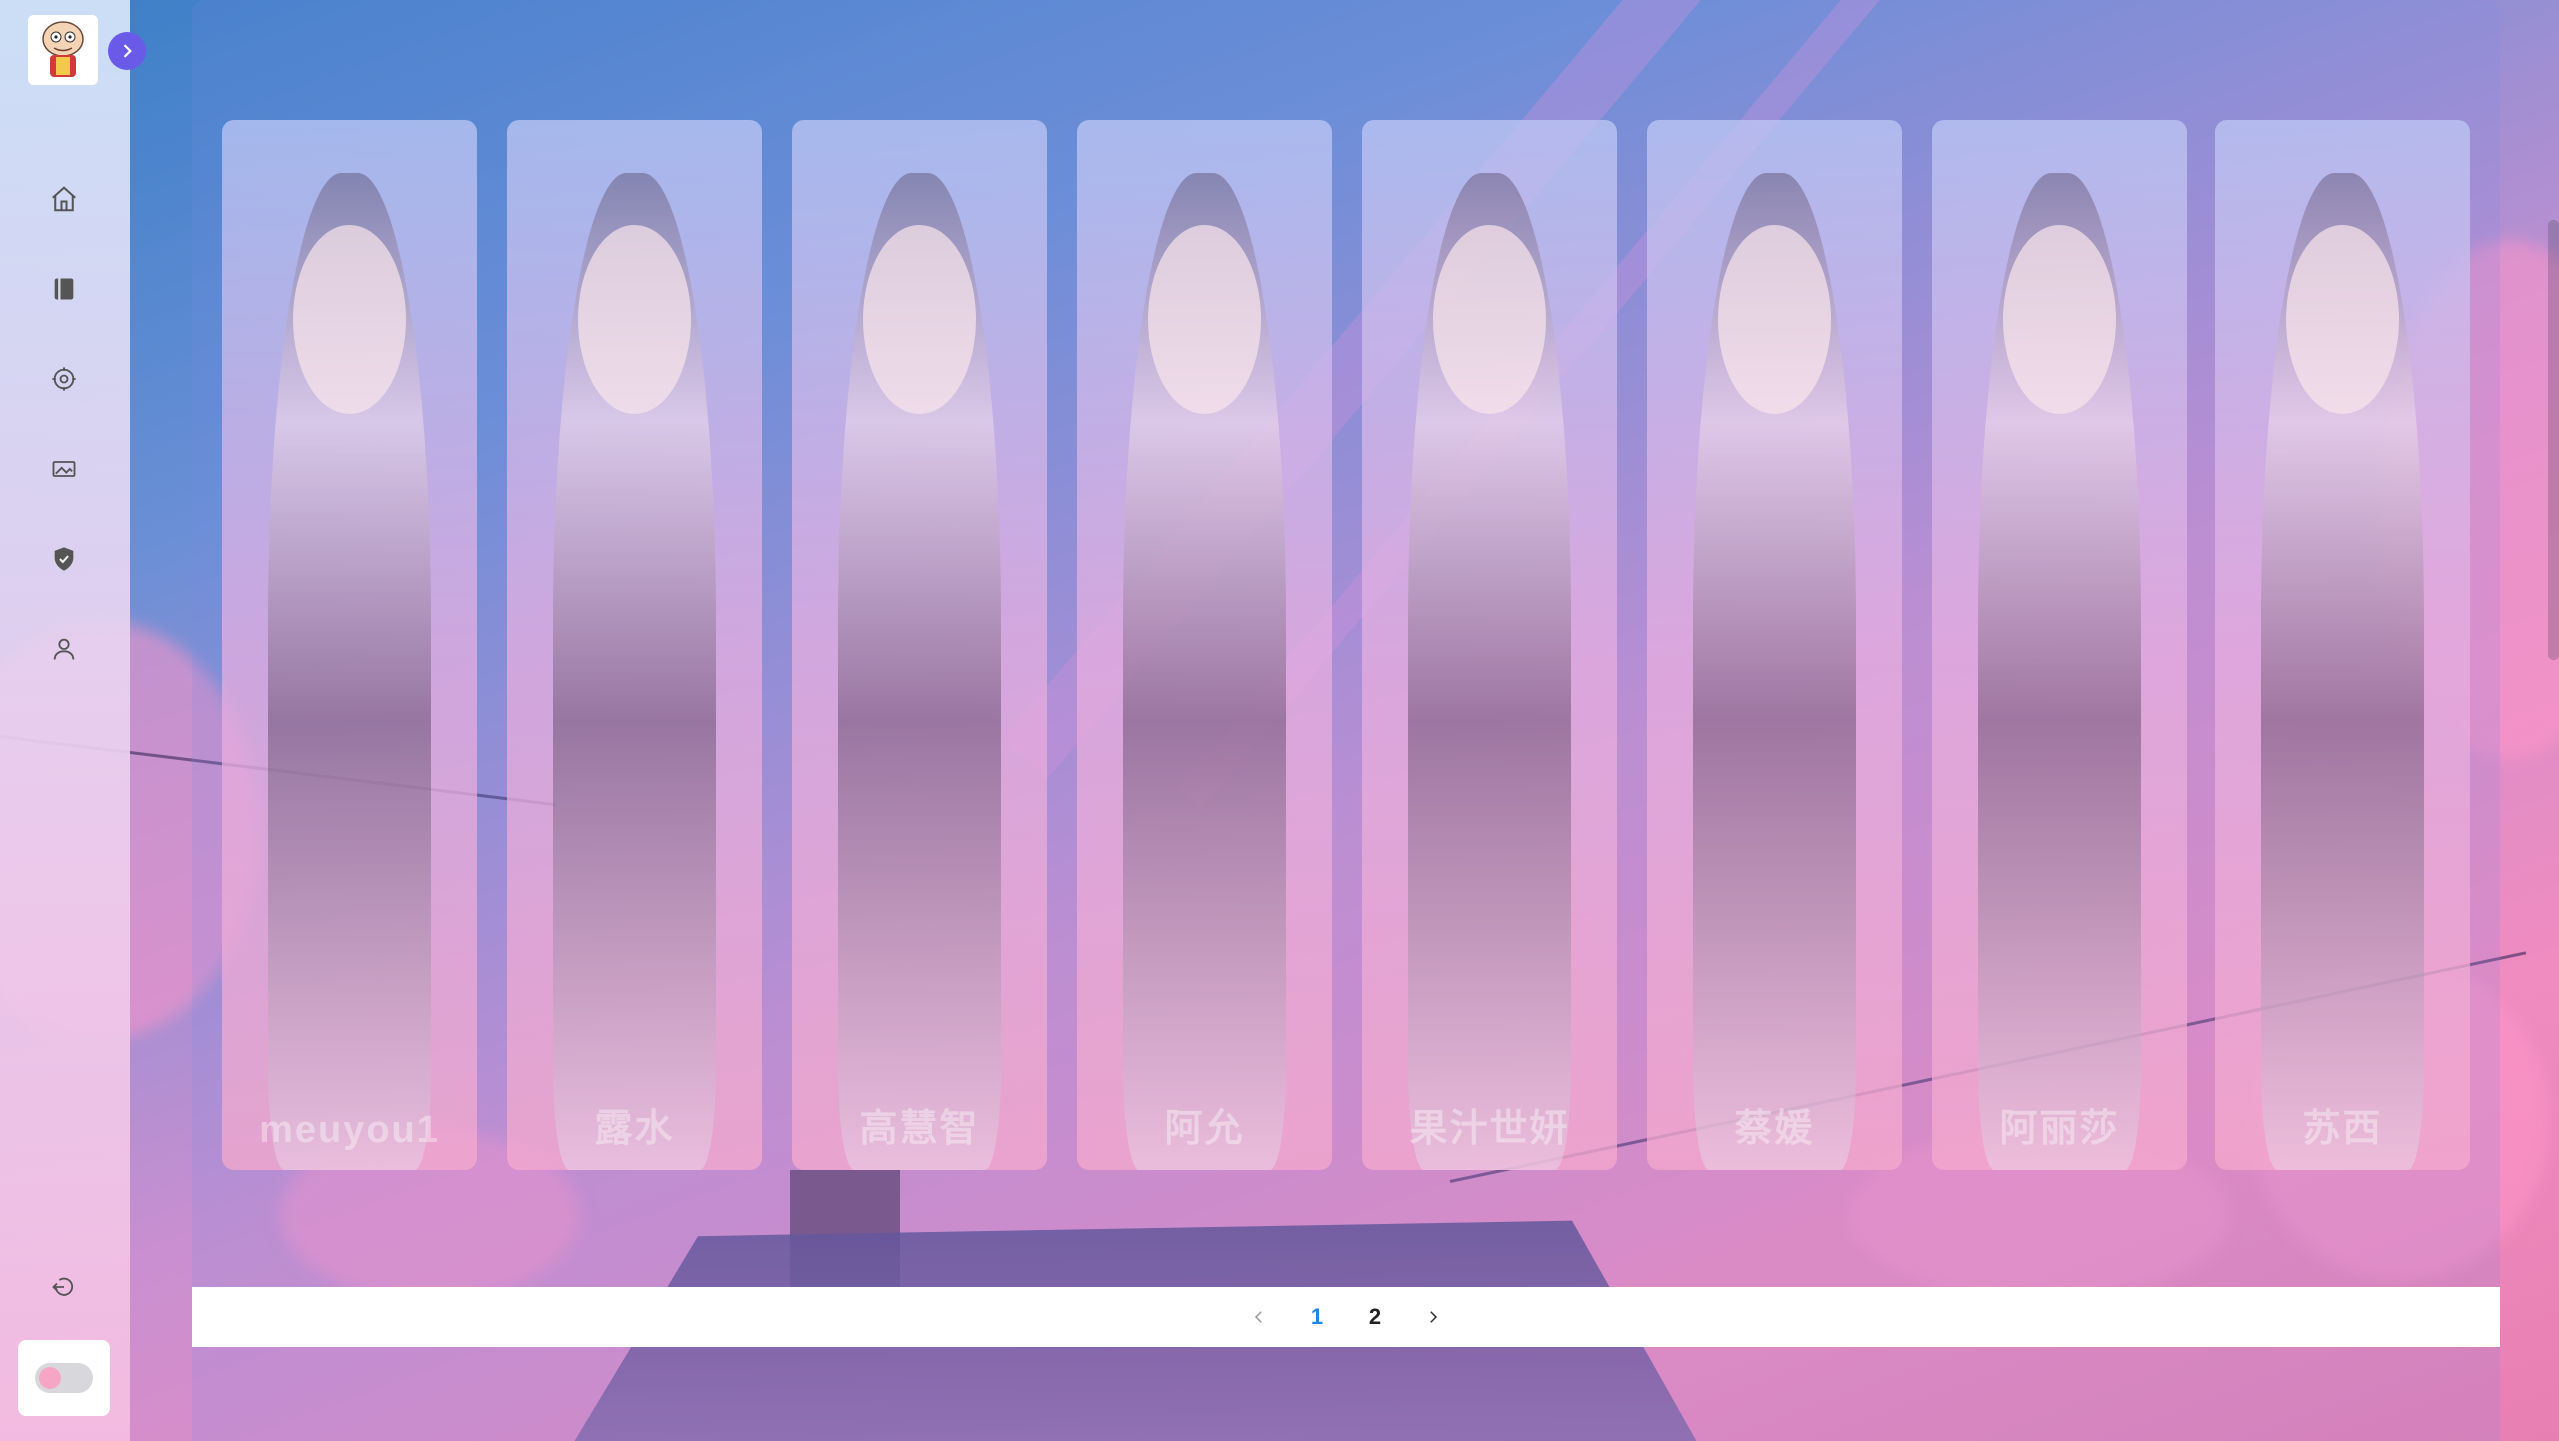 The height and width of the screenshot is (1441, 2559). What do you see at coordinates (349, 645) in the screenshot?
I see `model-card: meuyou1` at bounding box center [349, 645].